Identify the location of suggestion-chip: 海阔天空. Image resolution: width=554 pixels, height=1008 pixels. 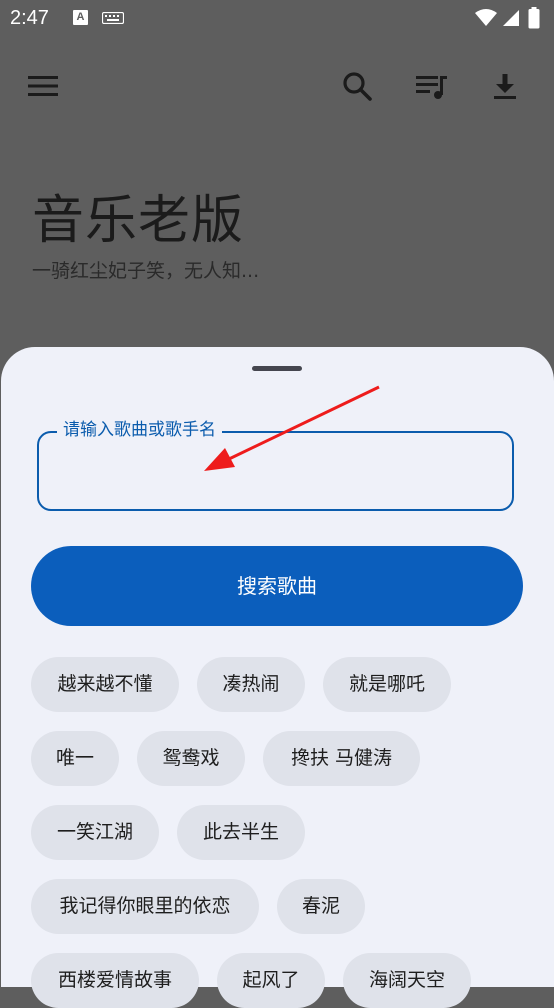
(407, 980).